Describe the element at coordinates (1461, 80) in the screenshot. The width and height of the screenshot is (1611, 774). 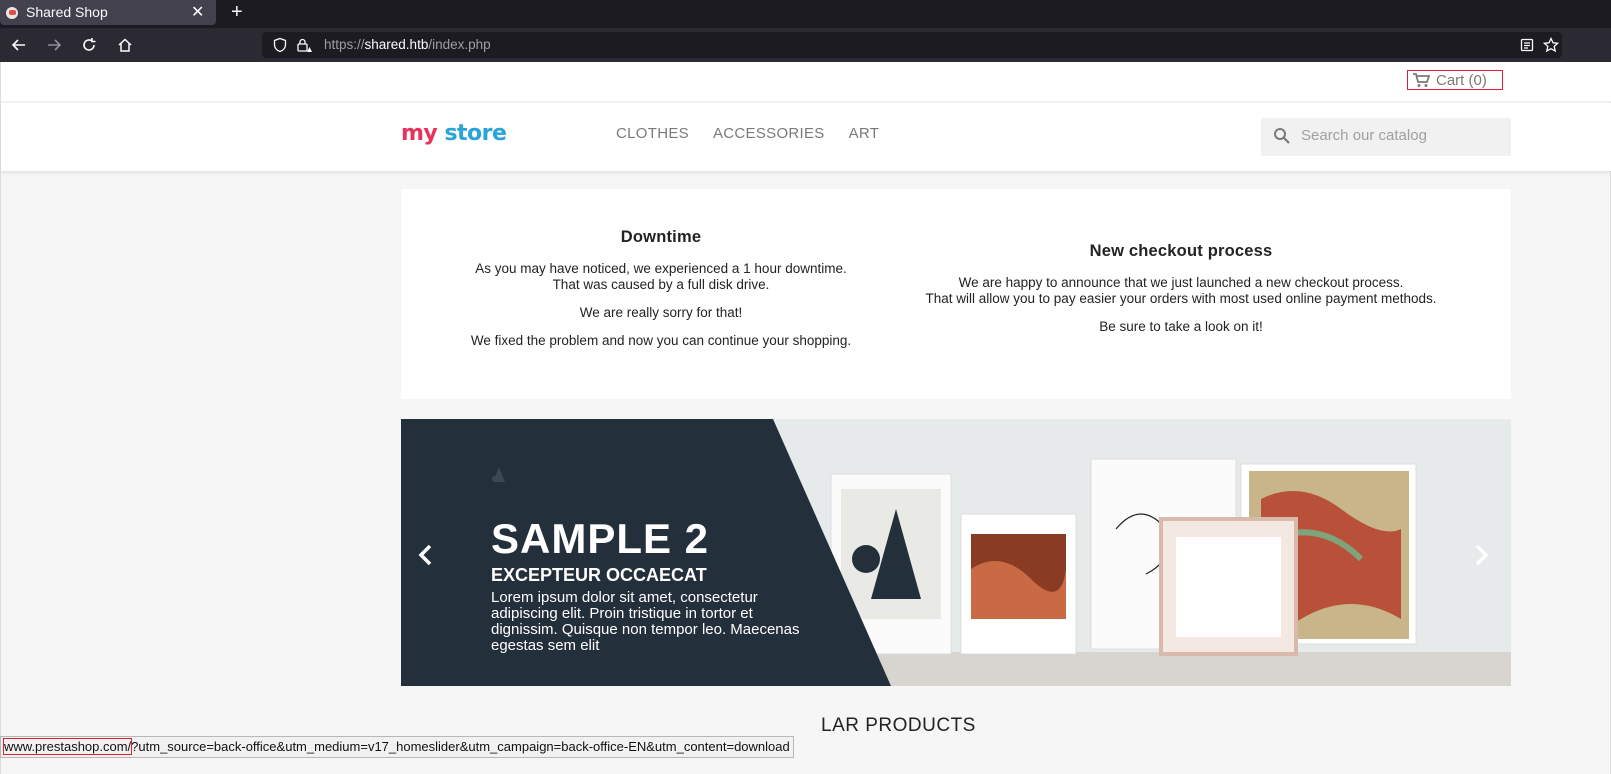
I see `cart-label: Cart (0)` at that location.